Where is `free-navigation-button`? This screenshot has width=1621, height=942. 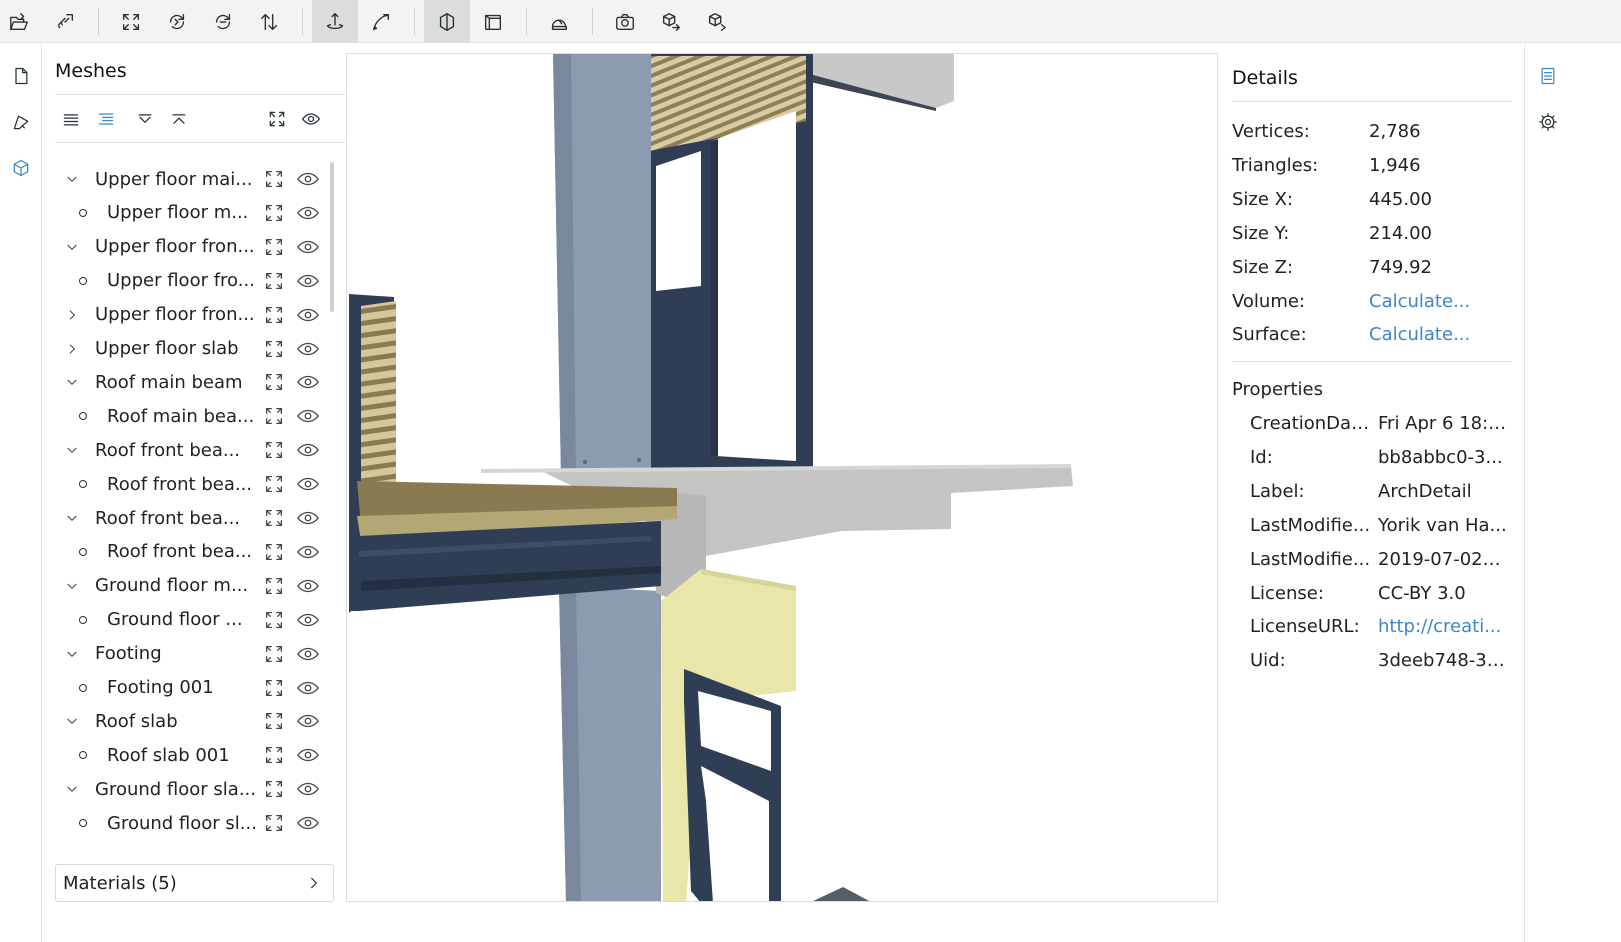 free-navigation-button is located at coordinates (381, 21).